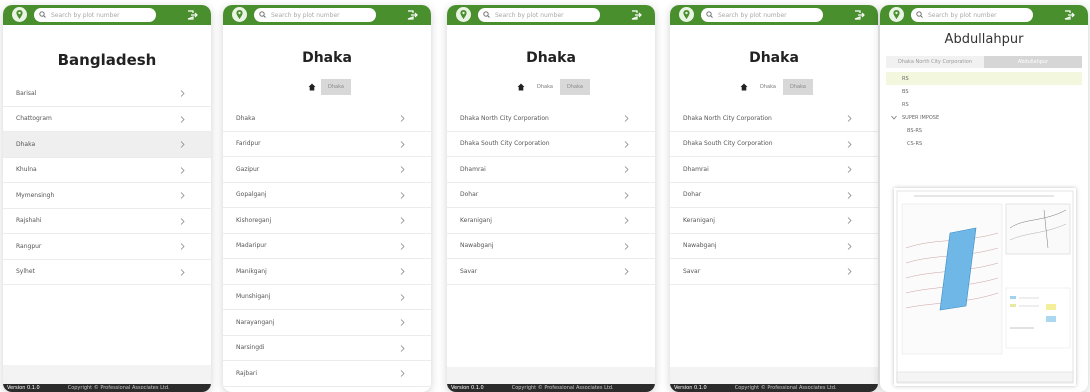  What do you see at coordinates (327, 119) in the screenshot?
I see `list-item: Dhaka` at bounding box center [327, 119].